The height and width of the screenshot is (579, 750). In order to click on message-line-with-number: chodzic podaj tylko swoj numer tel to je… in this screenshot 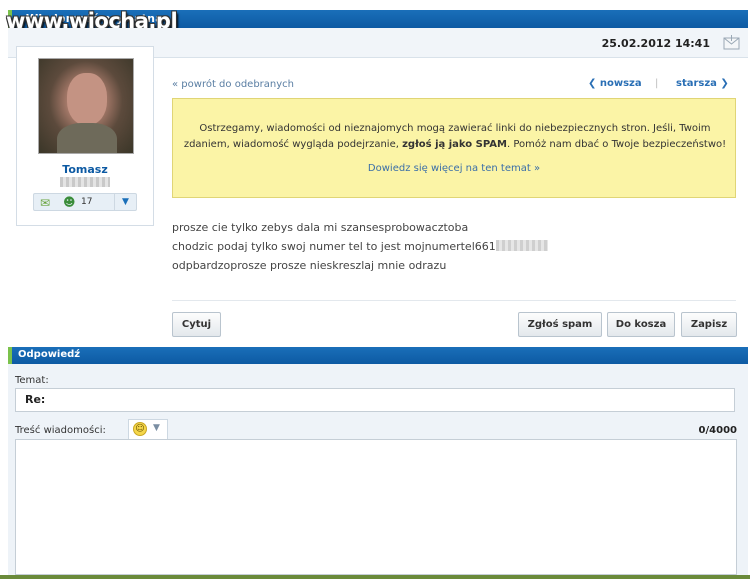, I will do `click(452, 246)`.